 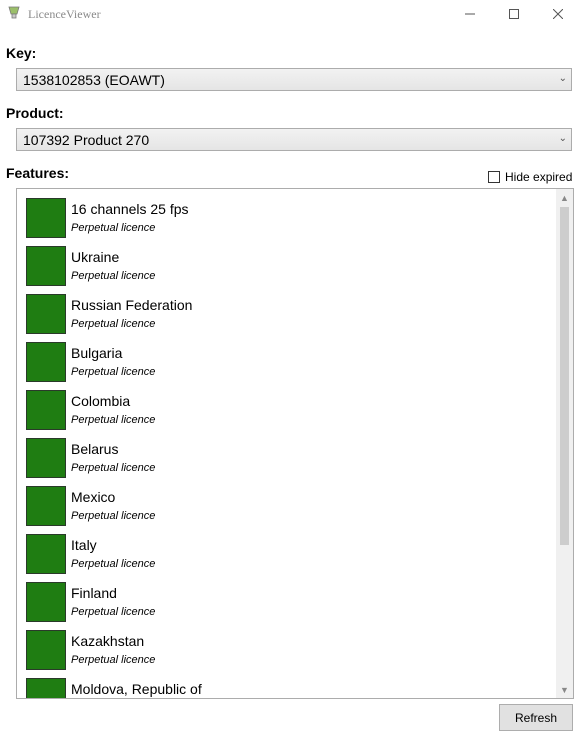 What do you see at coordinates (514, 14) in the screenshot?
I see `maximize-icon` at bounding box center [514, 14].